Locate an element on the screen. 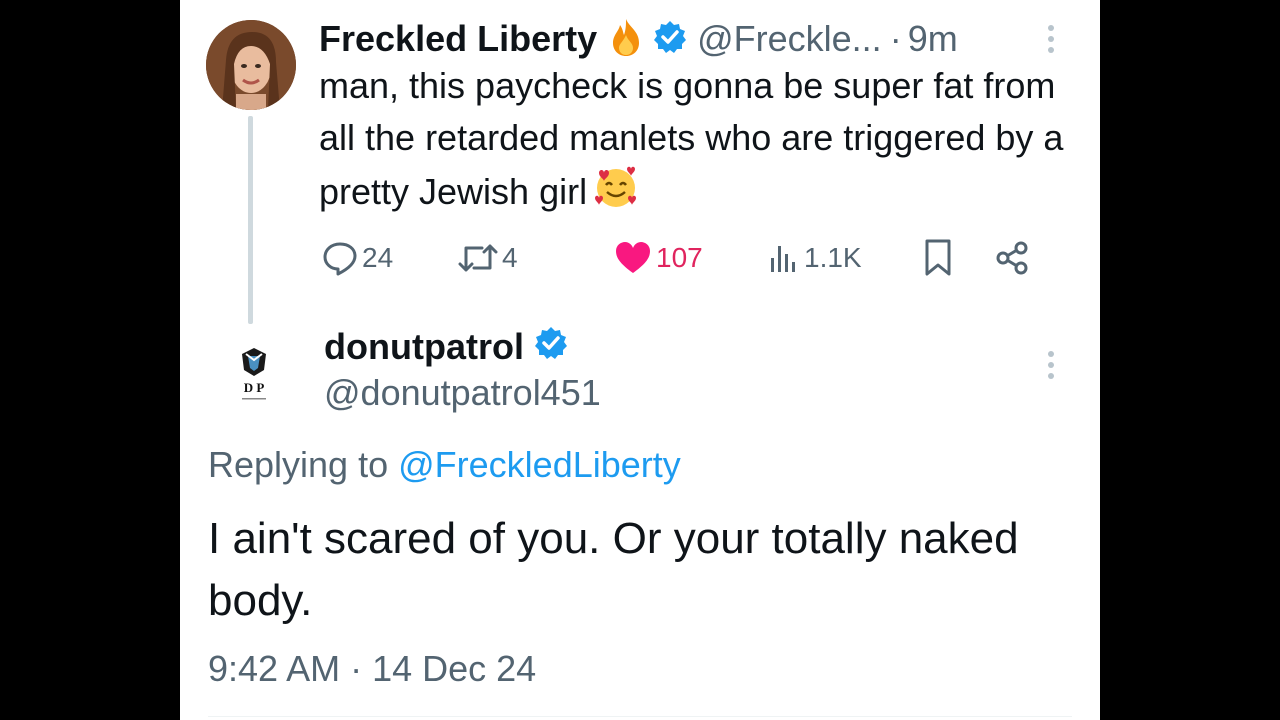 The width and height of the screenshot is (1280, 720). dp-logo-text: D P is located at coordinates (254, 387).